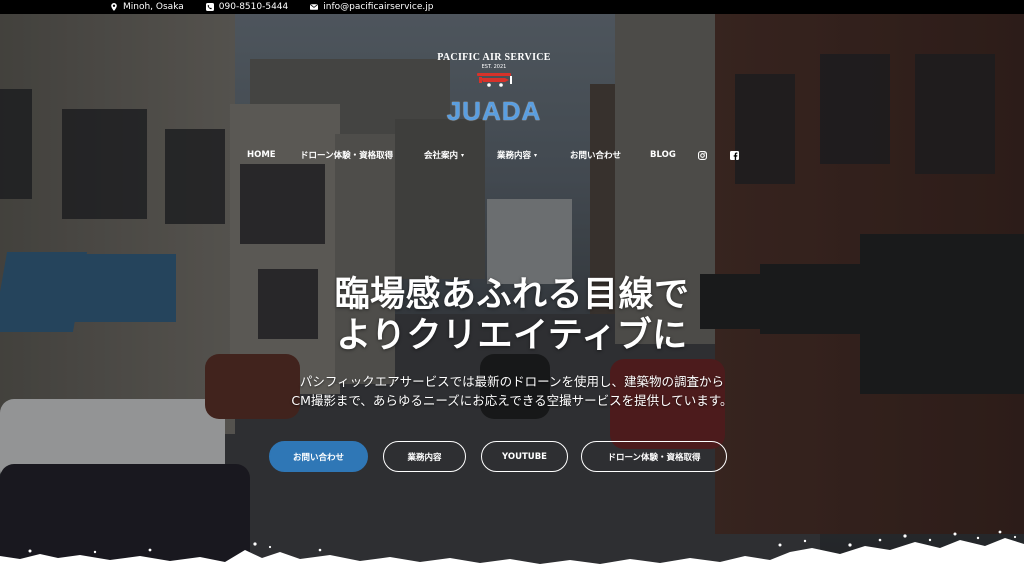 Image resolution: width=1024 pixels, height=568 pixels. What do you see at coordinates (702, 155) in the screenshot?
I see `instagram-icon` at bounding box center [702, 155].